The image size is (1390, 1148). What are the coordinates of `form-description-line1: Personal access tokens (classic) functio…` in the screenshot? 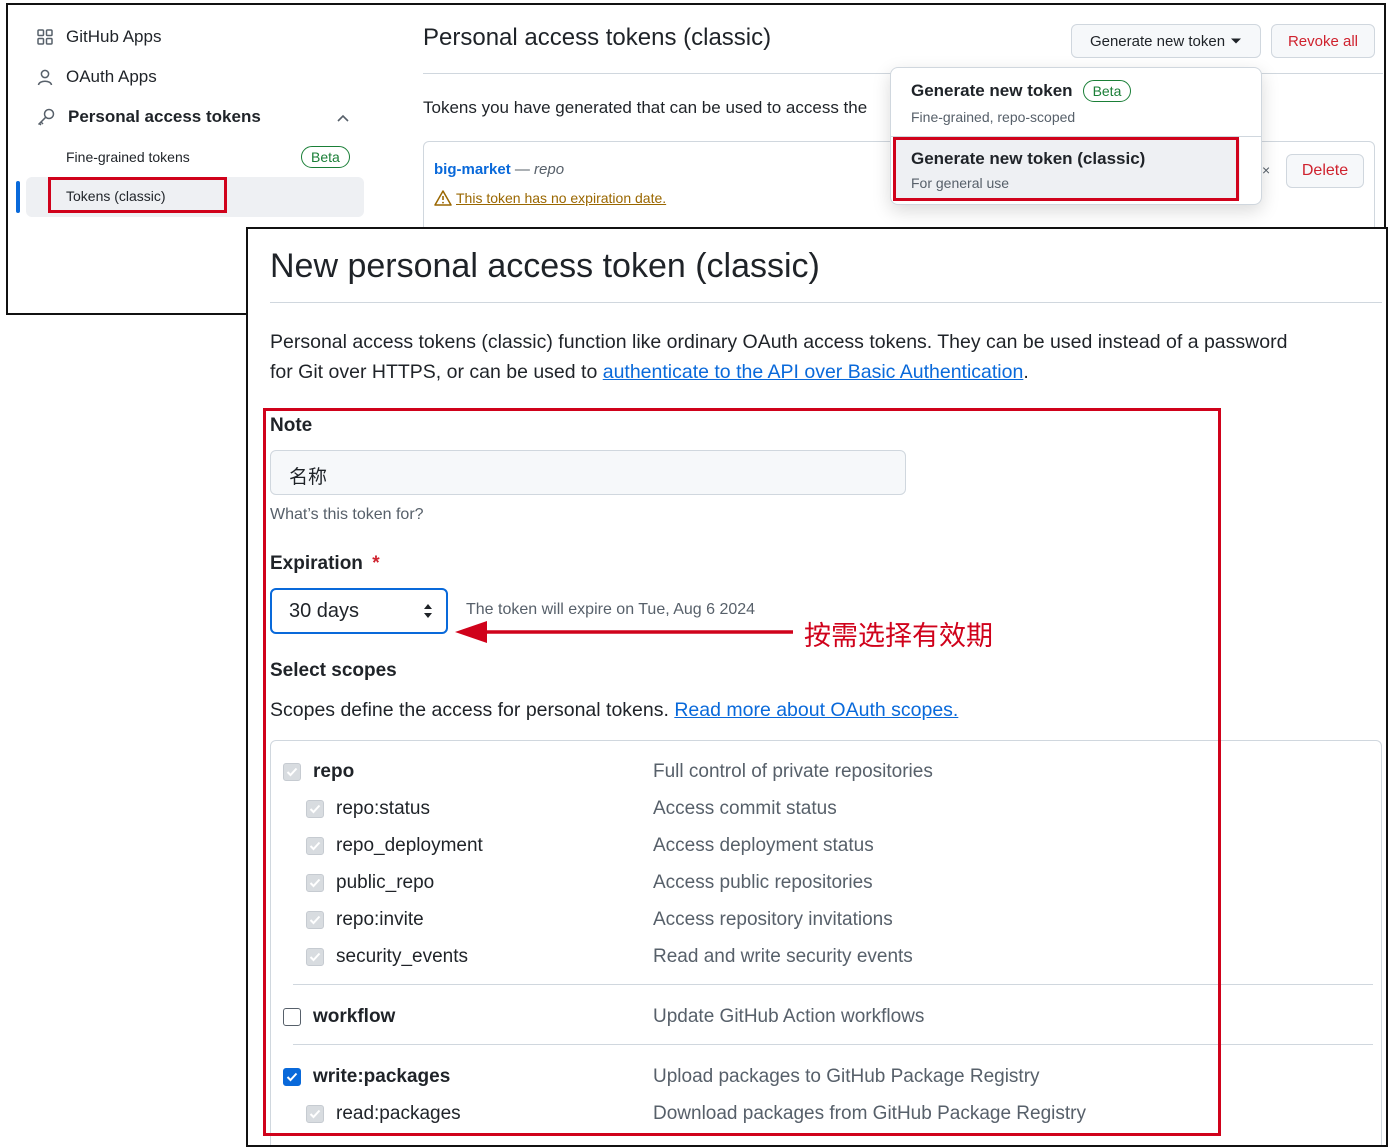 It's located at (779, 342).